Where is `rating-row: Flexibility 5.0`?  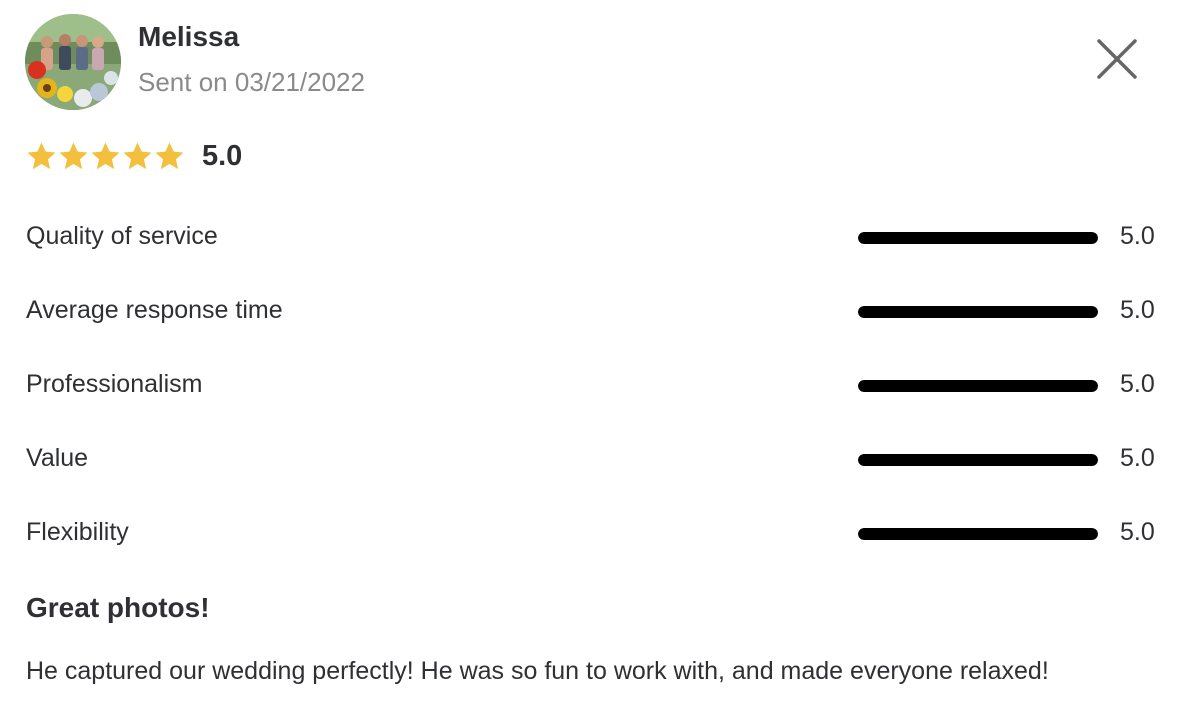 rating-row: Flexibility 5.0 is located at coordinates (596, 549).